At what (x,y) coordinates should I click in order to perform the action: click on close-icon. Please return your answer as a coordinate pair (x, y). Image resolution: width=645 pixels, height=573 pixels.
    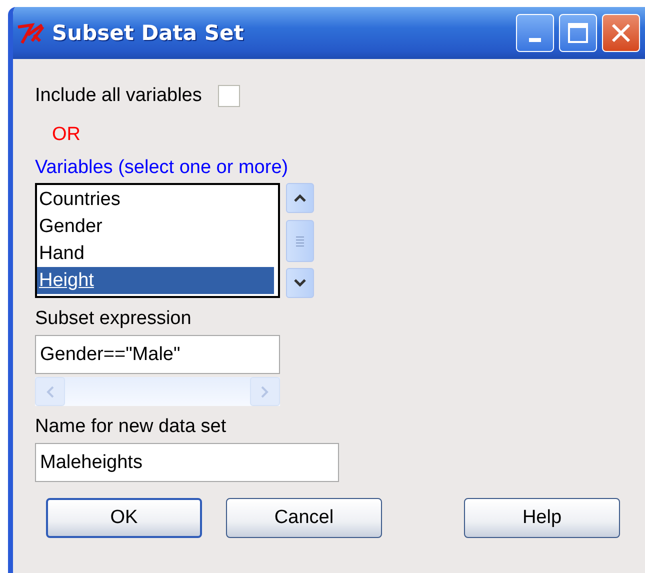
    Looking at the image, I should click on (621, 33).